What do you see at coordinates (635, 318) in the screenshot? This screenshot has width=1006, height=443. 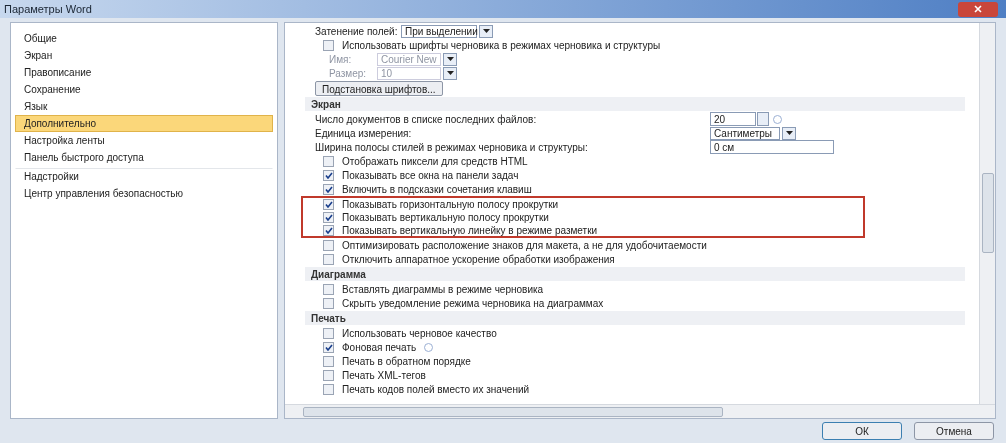 I see `section-header: Печать` at bounding box center [635, 318].